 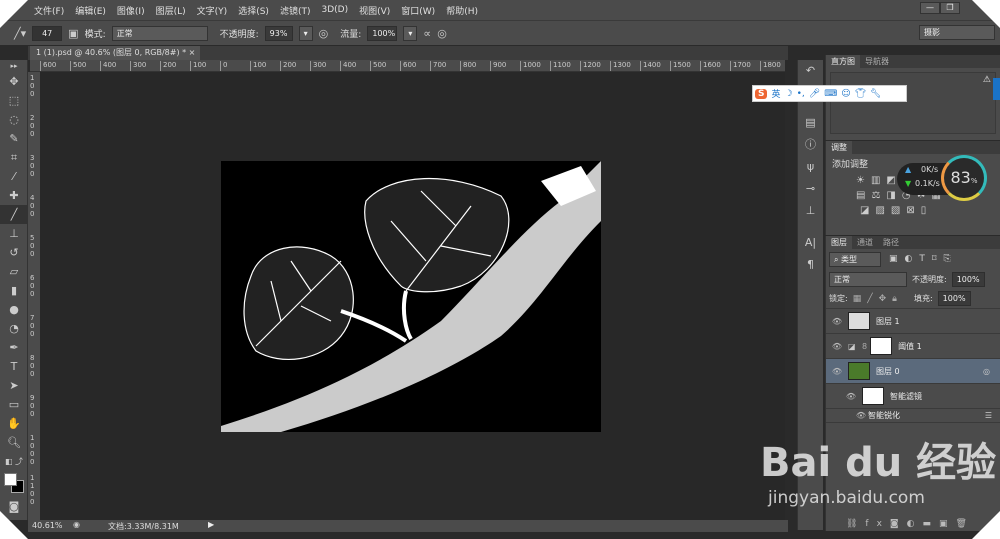 What do you see at coordinates (875, 94) in the screenshot?
I see `wrench-icon: 🔧︎` at bounding box center [875, 94].